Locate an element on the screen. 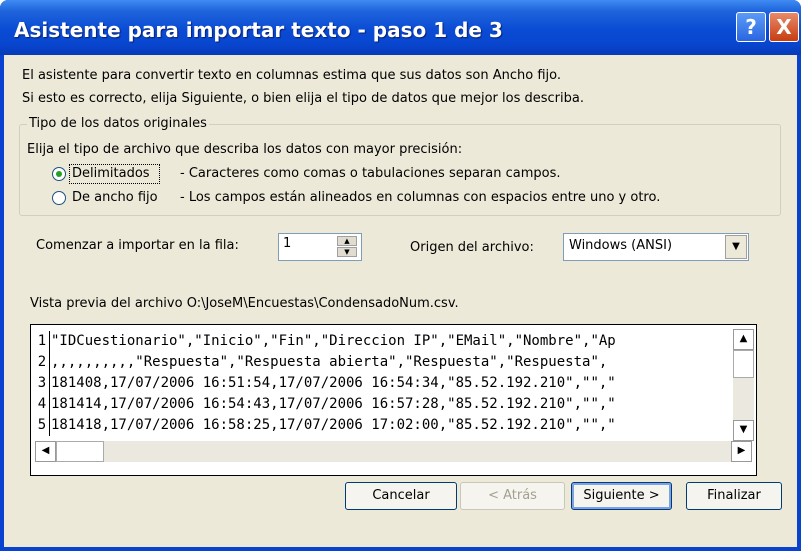 The width and height of the screenshot is (801, 551). radio-label-delimitados: Delimitados is located at coordinates (111, 173).